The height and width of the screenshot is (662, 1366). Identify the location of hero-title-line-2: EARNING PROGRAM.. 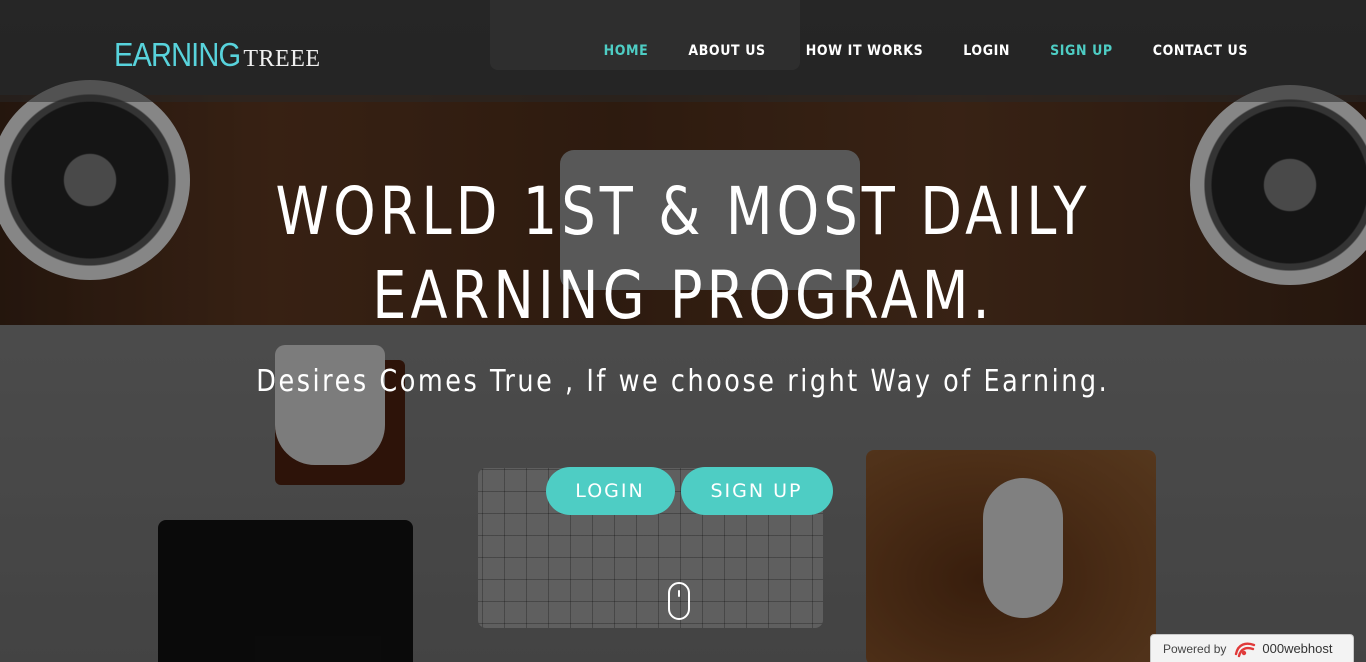
(683, 295).